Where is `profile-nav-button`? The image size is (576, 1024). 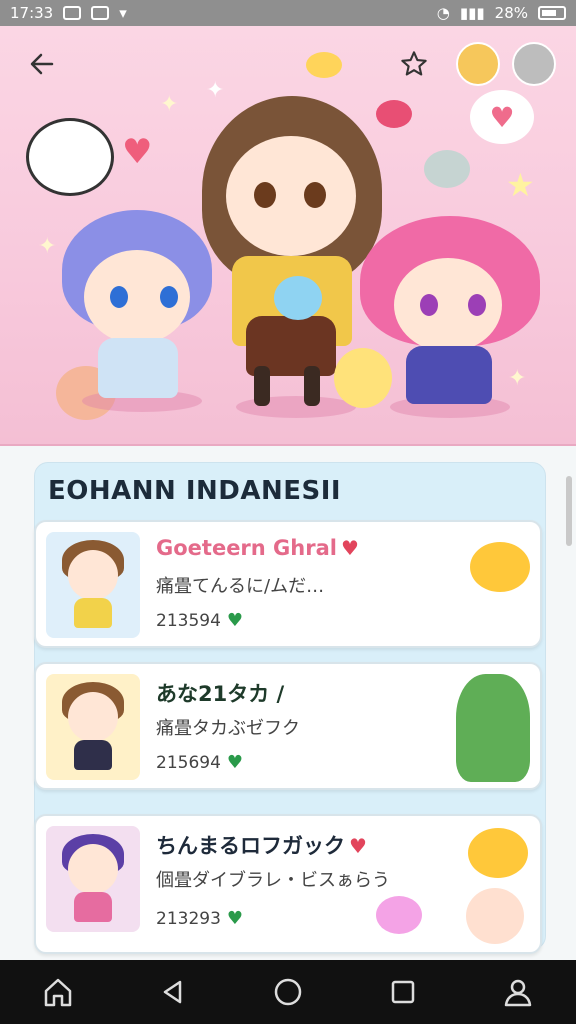 profile-nav-button is located at coordinates (518, 992).